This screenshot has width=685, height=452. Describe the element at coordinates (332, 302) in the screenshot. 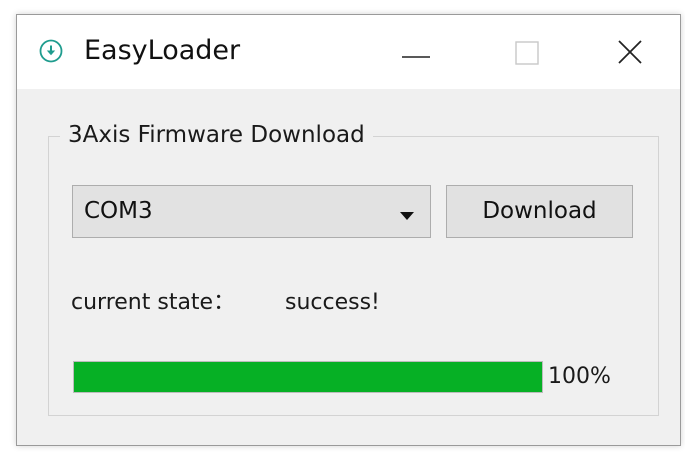

I see `current-state-value: success!` at that location.